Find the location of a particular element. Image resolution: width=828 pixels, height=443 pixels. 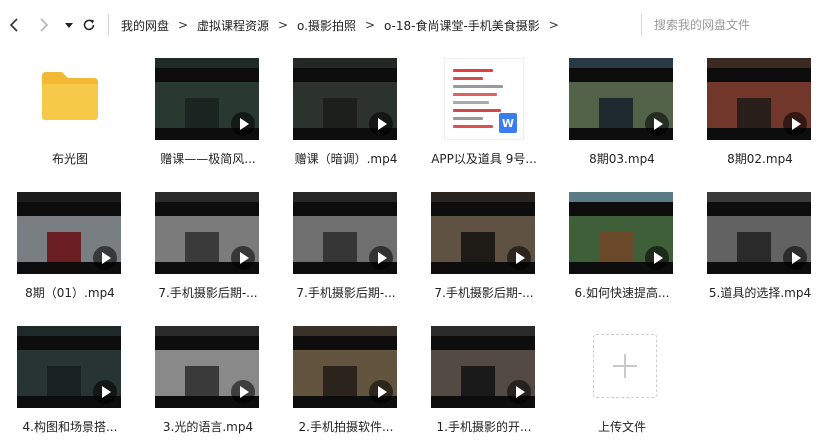

back-button is located at coordinates (15, 25).